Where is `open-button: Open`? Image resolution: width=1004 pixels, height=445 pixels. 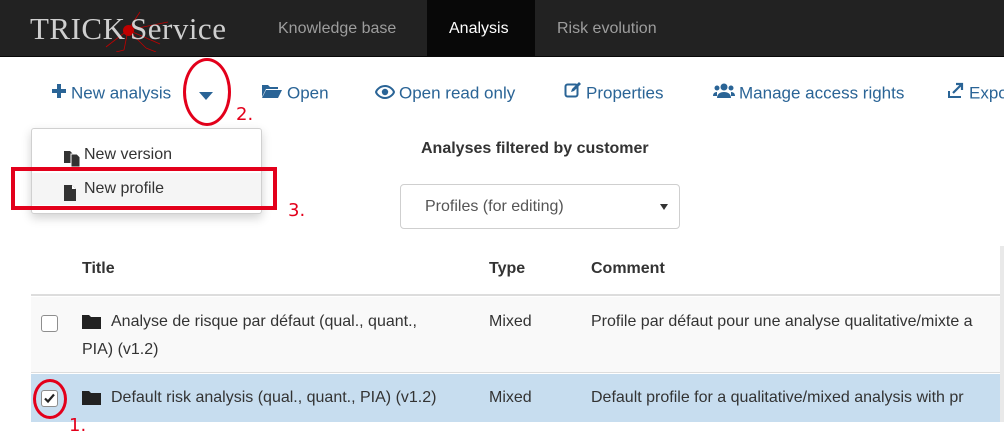
open-button: Open is located at coordinates (295, 93).